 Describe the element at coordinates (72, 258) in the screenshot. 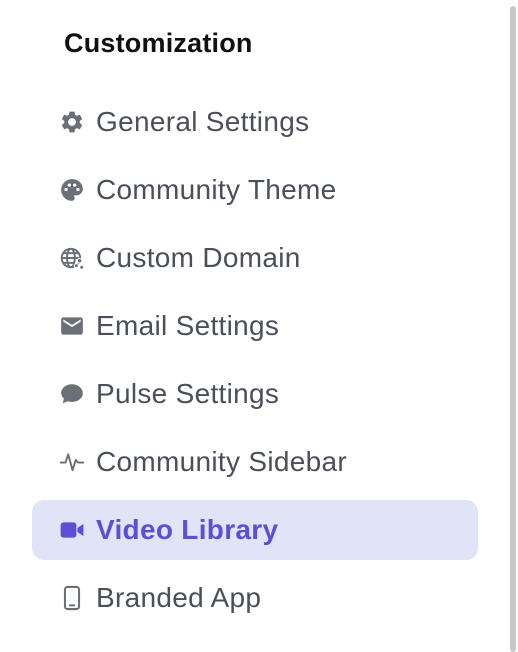

I see `globe-share-icon` at that location.